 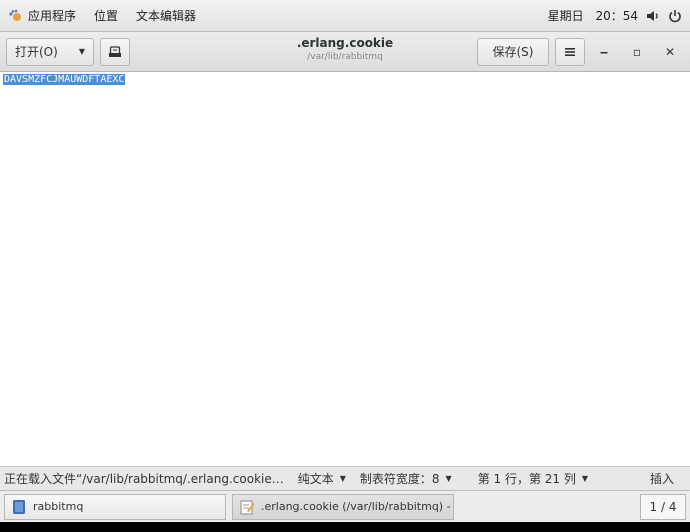 I want to click on current-app-label: 文本编辑器, so click(x=166, y=16).